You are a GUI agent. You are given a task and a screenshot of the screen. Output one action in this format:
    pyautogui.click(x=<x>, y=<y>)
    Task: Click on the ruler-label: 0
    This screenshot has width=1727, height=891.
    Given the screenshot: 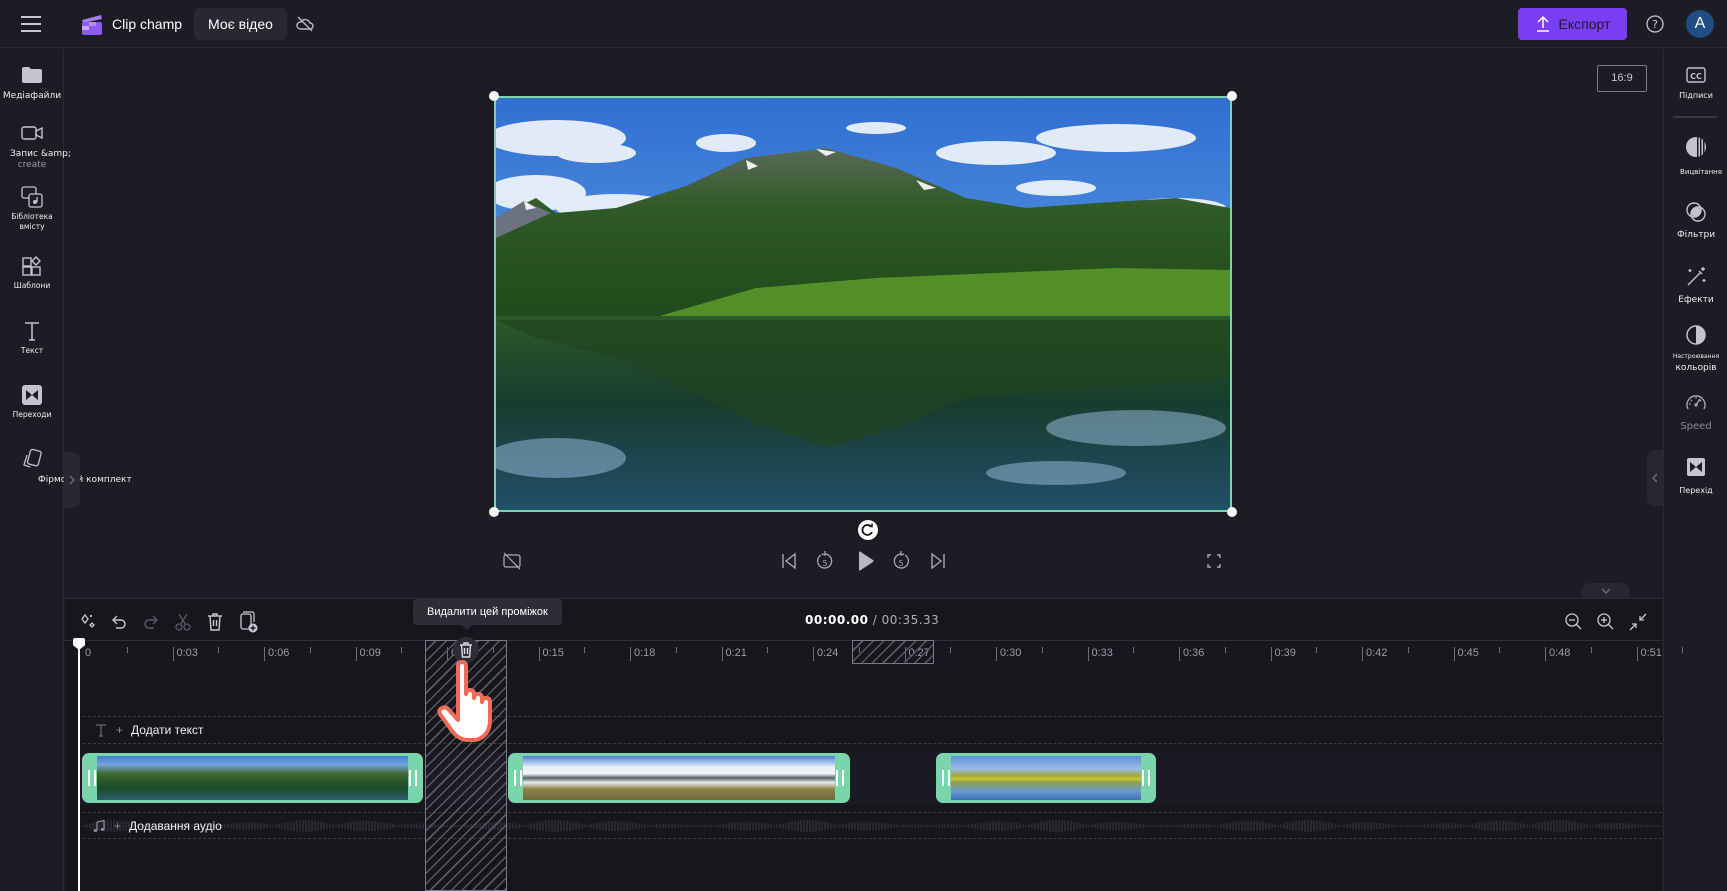 What is the action you would take?
    pyautogui.click(x=88, y=653)
    